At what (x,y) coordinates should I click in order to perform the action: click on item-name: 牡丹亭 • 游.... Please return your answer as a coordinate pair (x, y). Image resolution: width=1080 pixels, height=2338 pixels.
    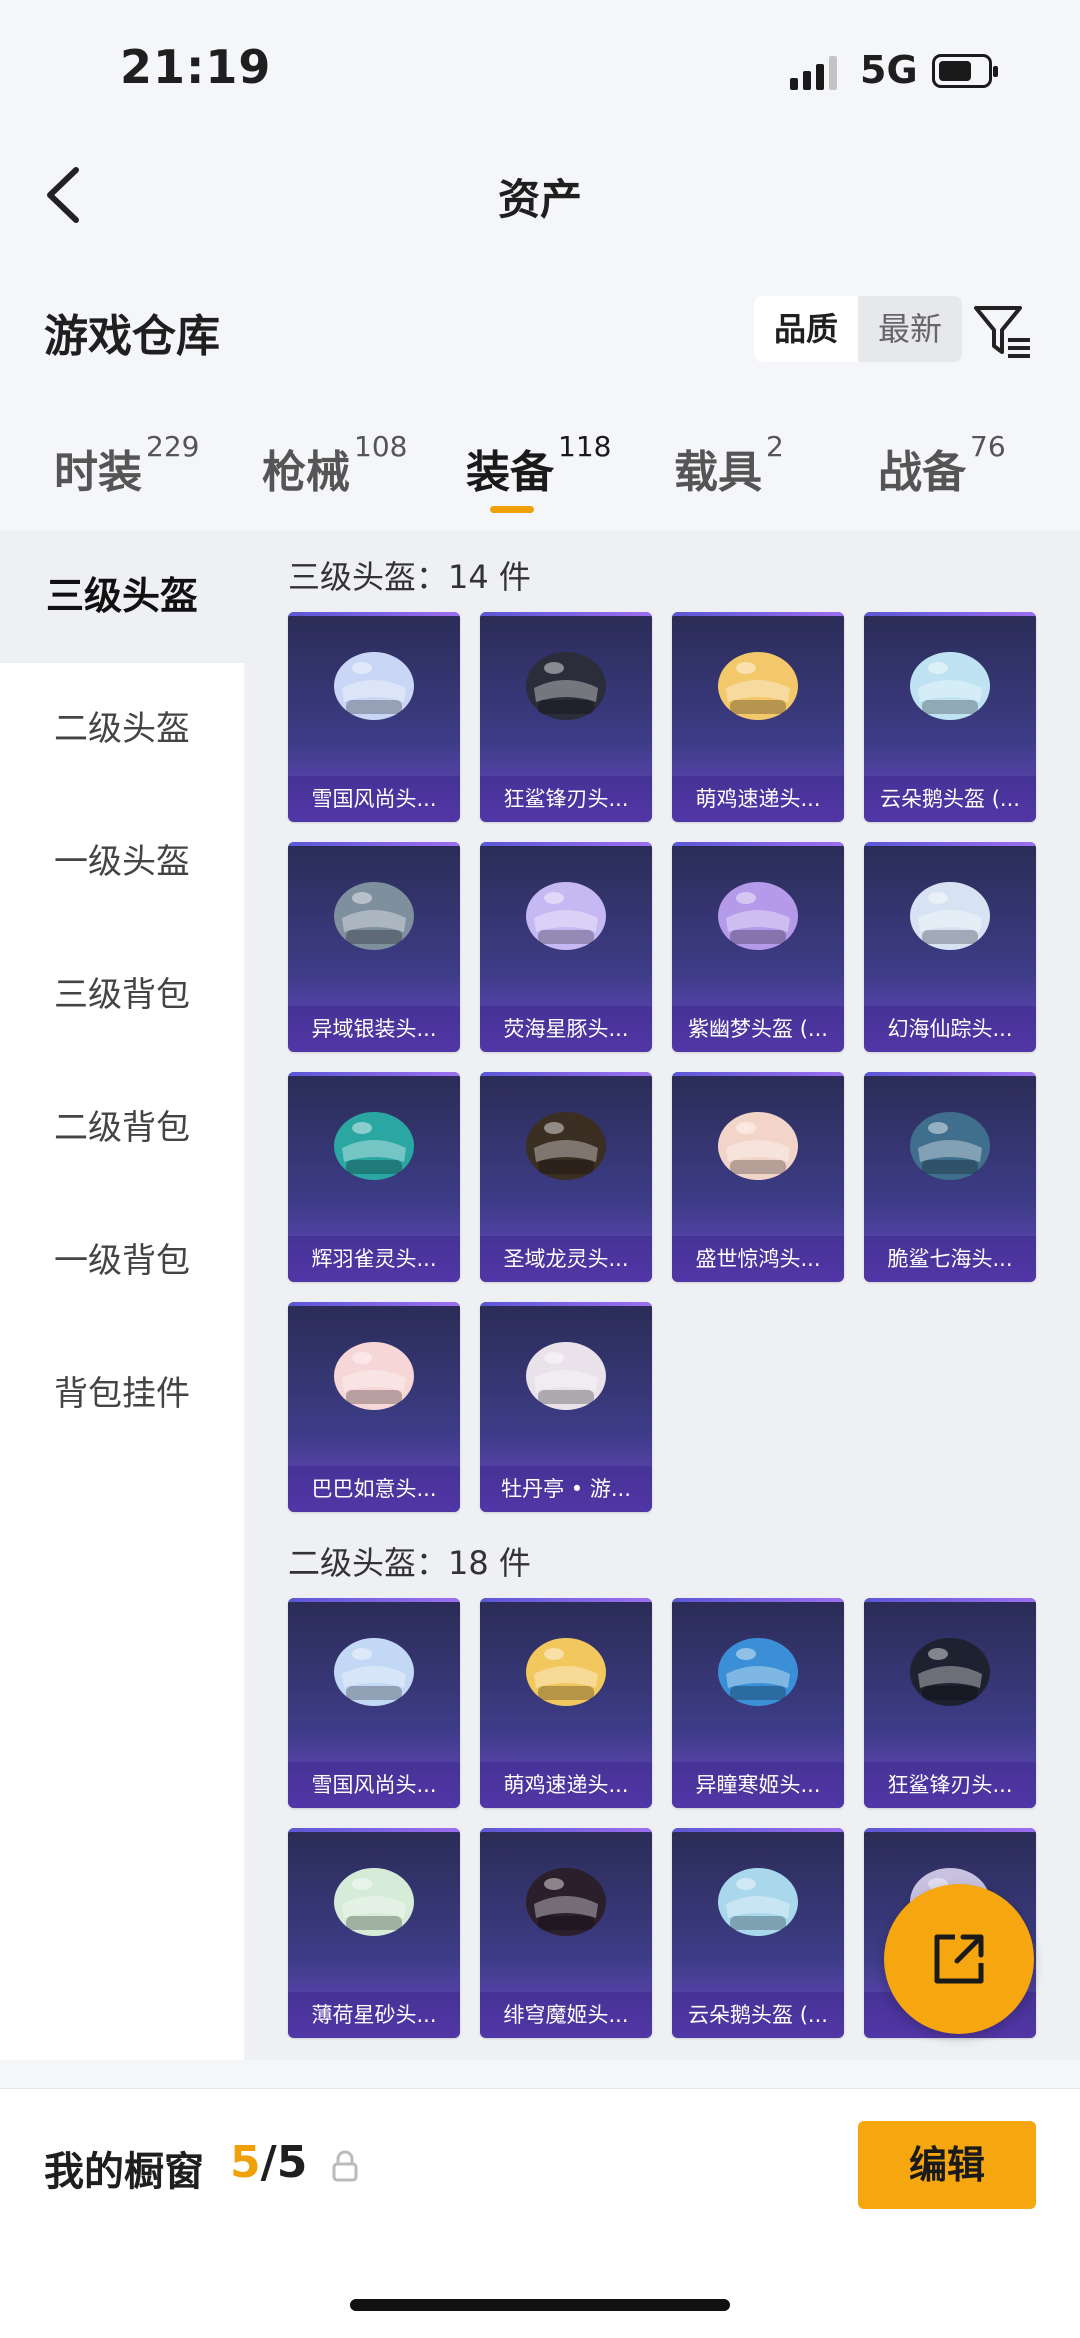
    Looking at the image, I should click on (566, 1489).